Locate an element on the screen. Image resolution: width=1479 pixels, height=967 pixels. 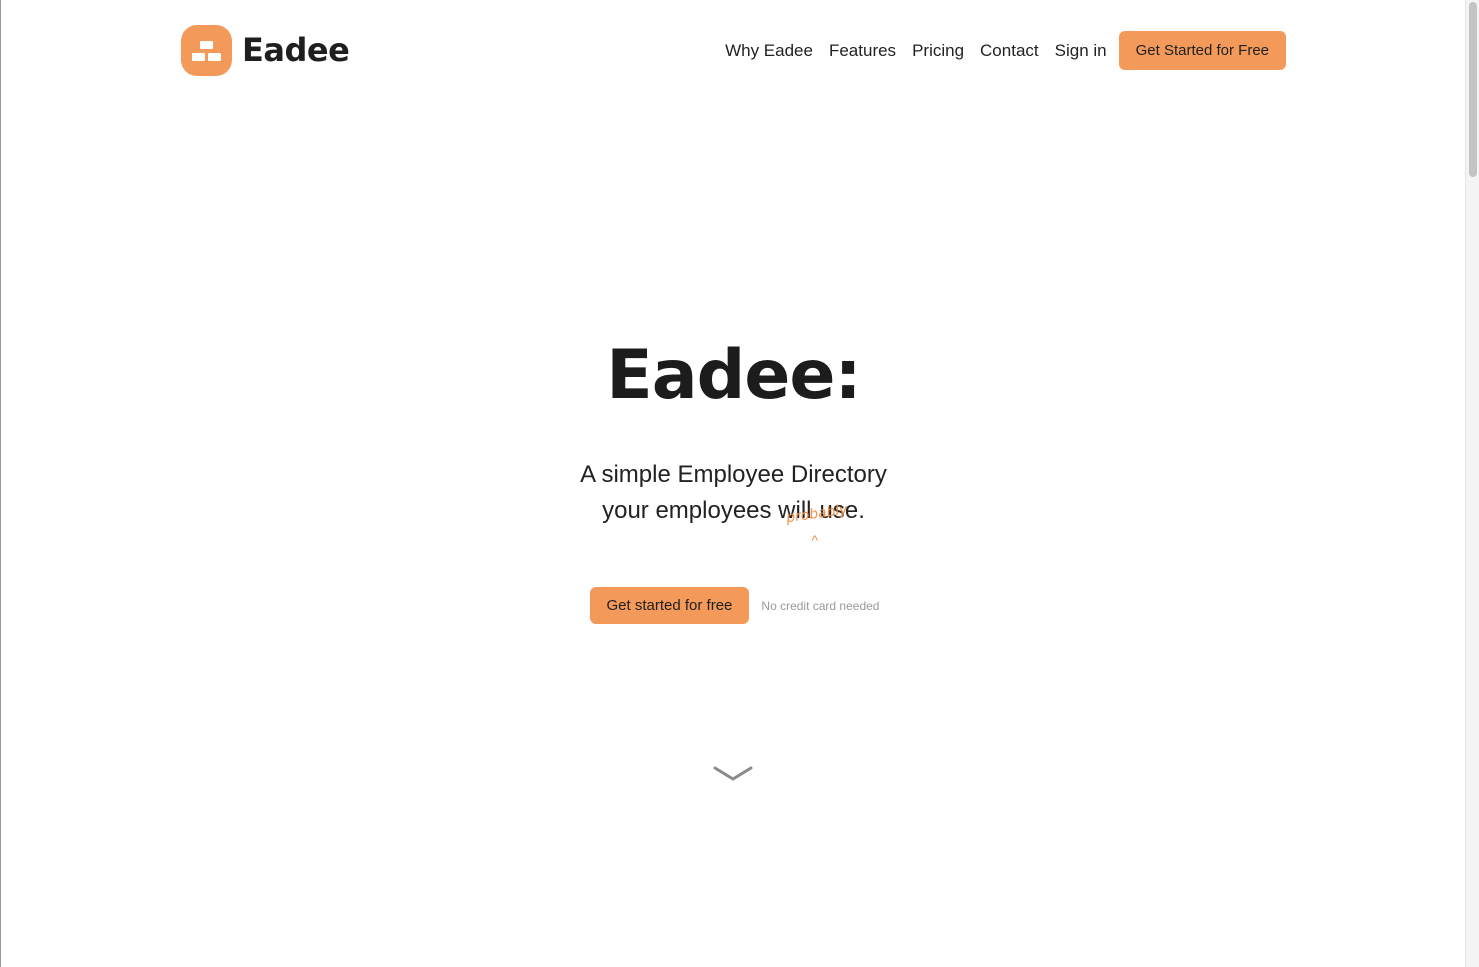
bricks-logo-icon is located at coordinates (206, 50).